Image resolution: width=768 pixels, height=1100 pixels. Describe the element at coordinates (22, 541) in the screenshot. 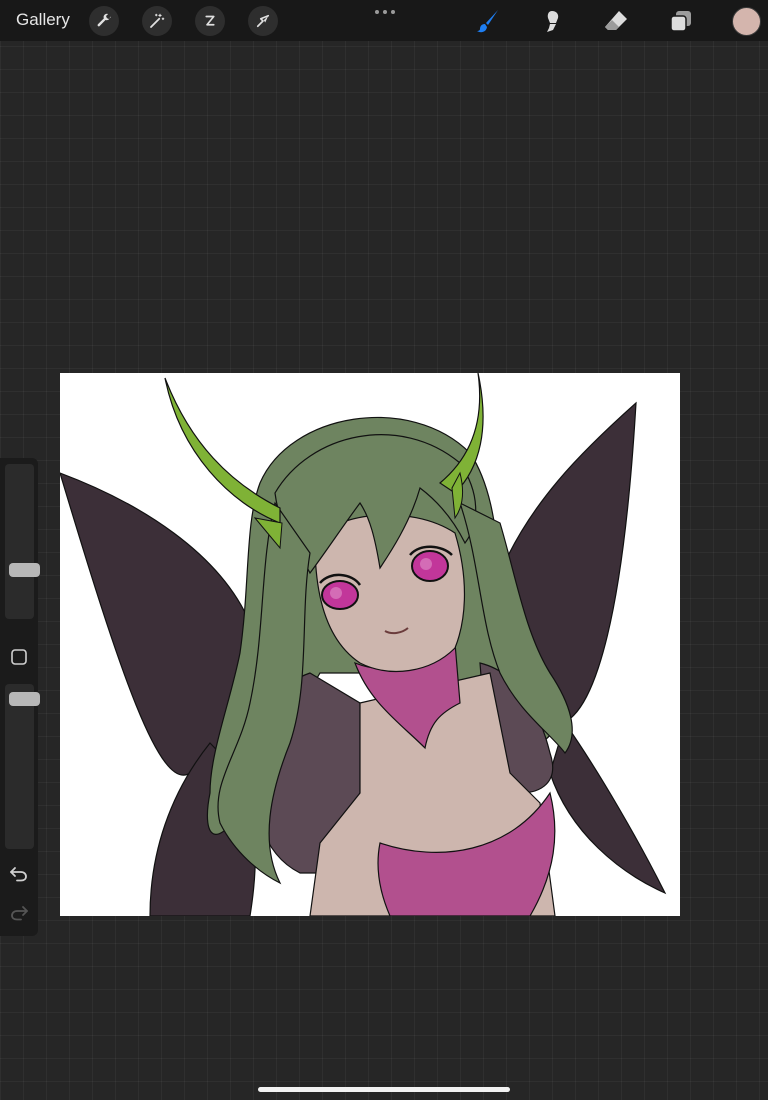

I see `brush-size-slider` at that location.